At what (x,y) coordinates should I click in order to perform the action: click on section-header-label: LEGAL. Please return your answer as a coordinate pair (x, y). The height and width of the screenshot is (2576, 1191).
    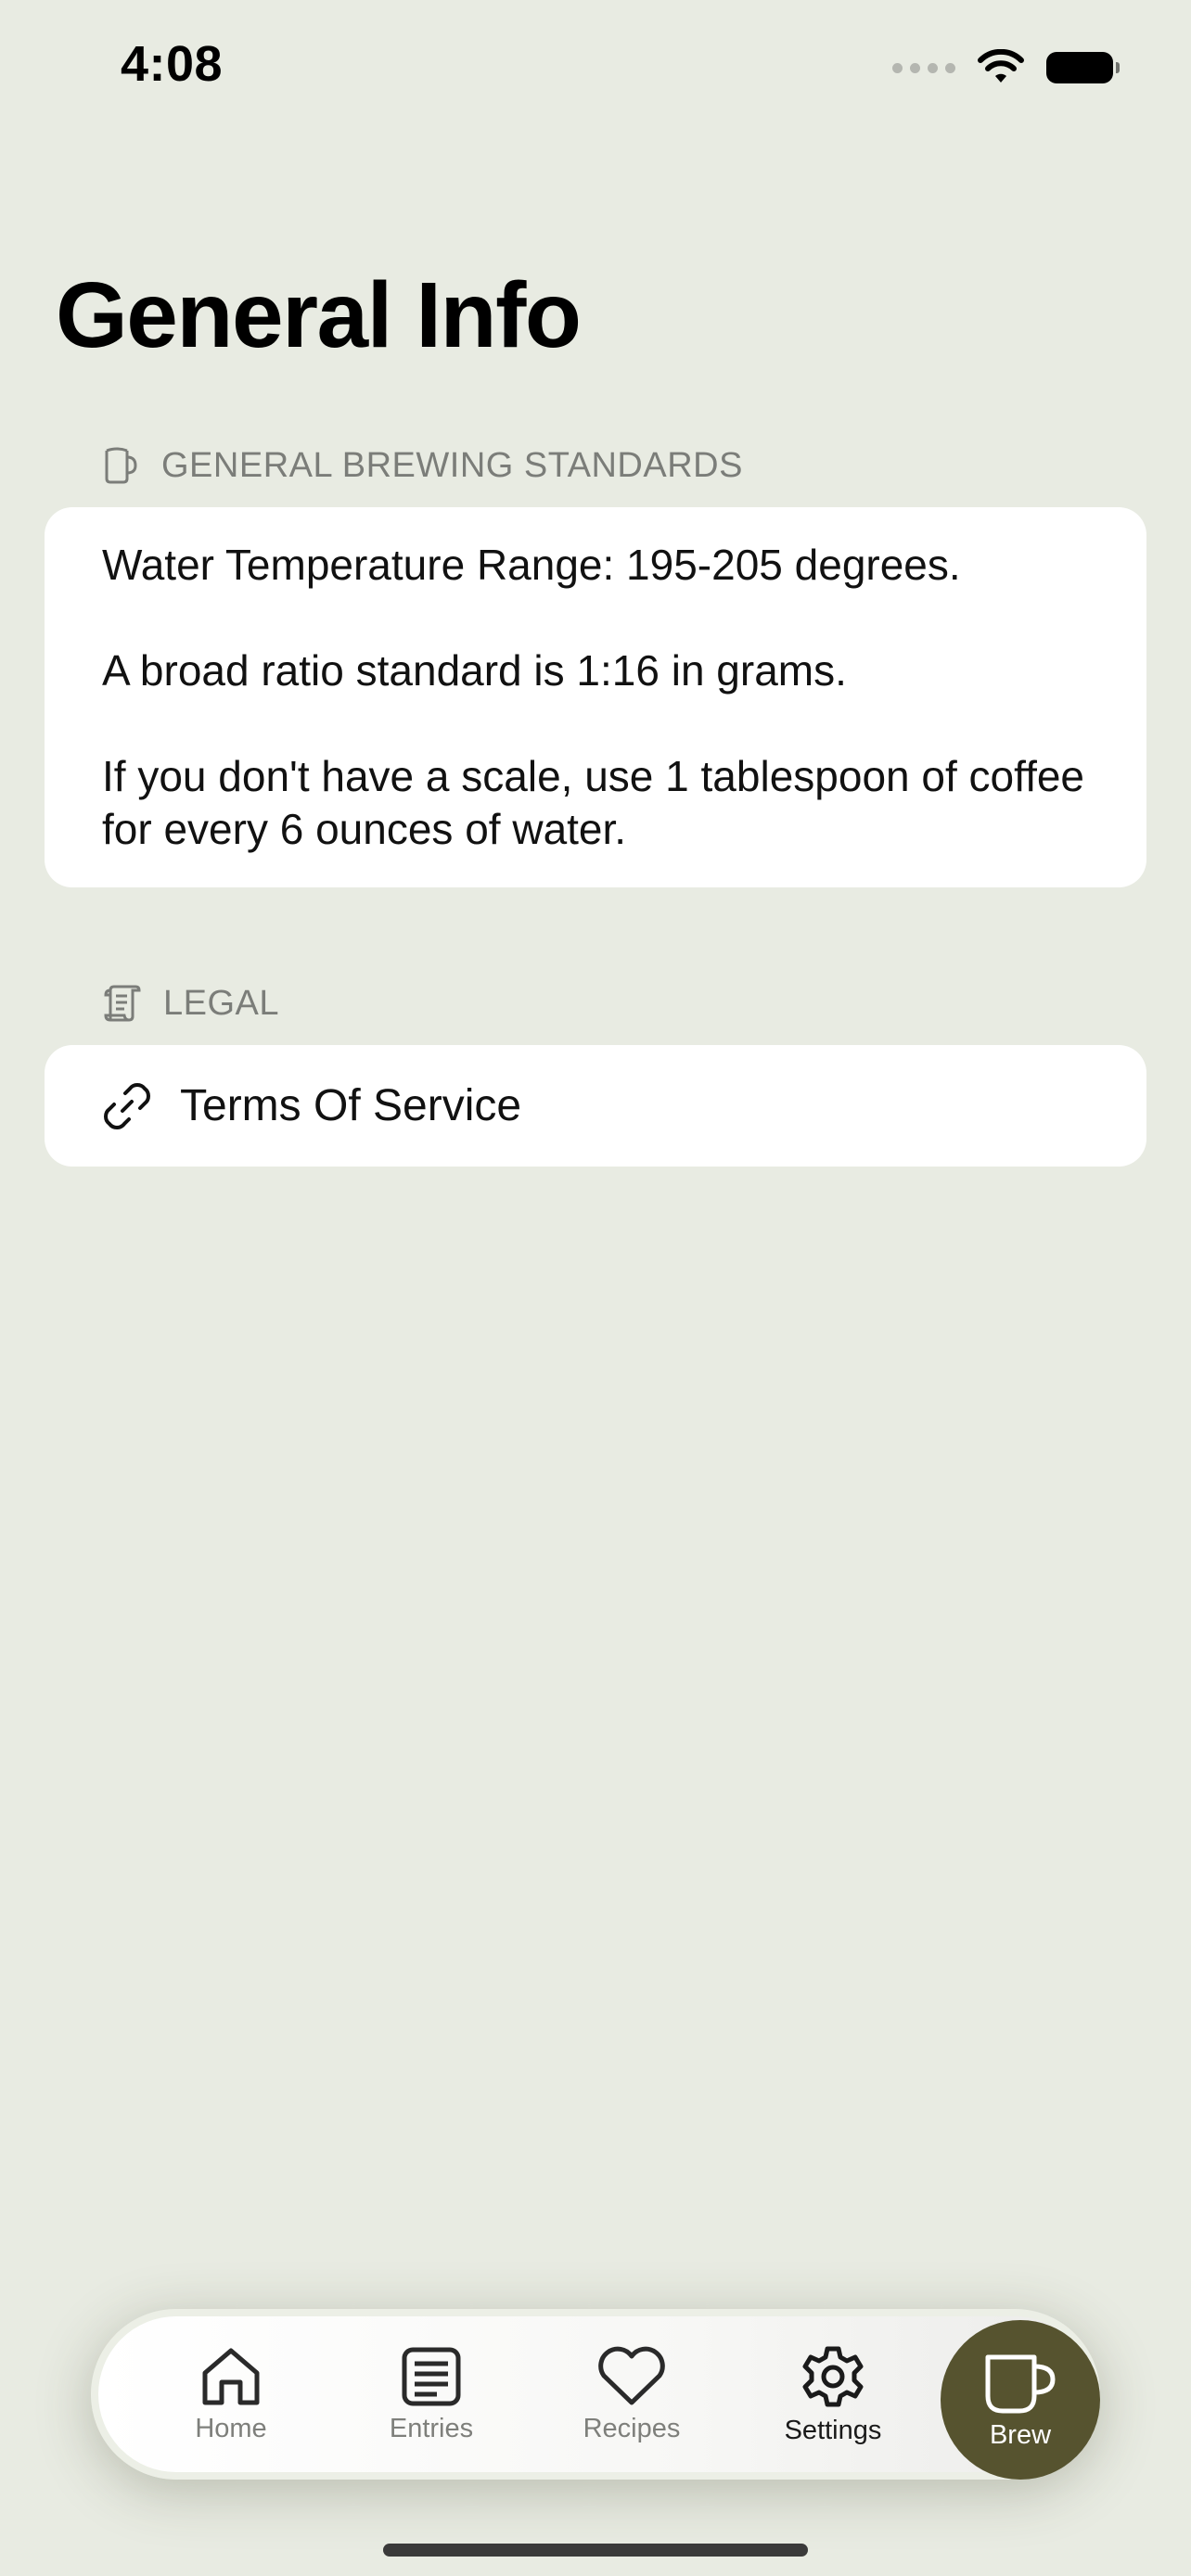
    Looking at the image, I should click on (222, 1003).